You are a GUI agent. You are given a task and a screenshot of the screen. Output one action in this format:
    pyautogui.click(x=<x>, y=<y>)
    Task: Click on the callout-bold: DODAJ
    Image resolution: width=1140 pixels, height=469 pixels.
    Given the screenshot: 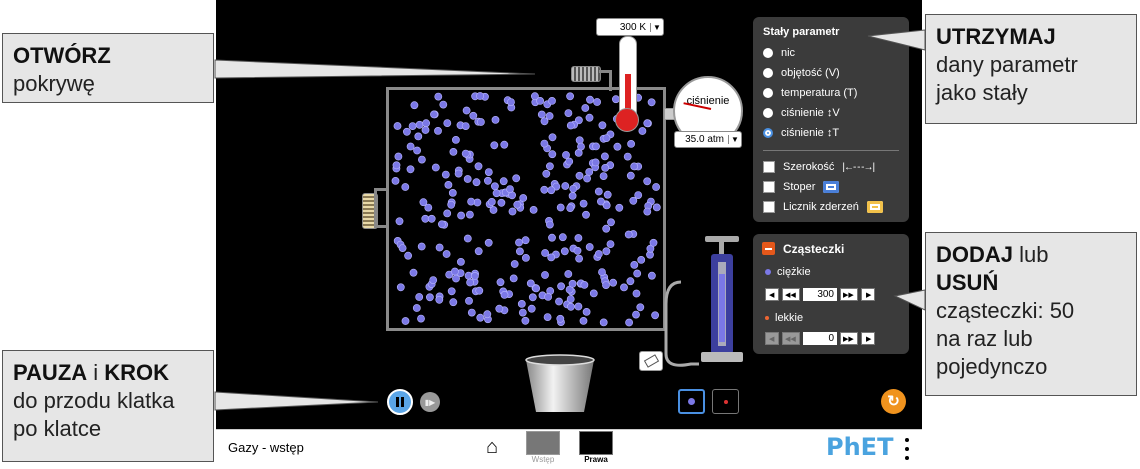 What is the action you would take?
    pyautogui.click(x=975, y=254)
    